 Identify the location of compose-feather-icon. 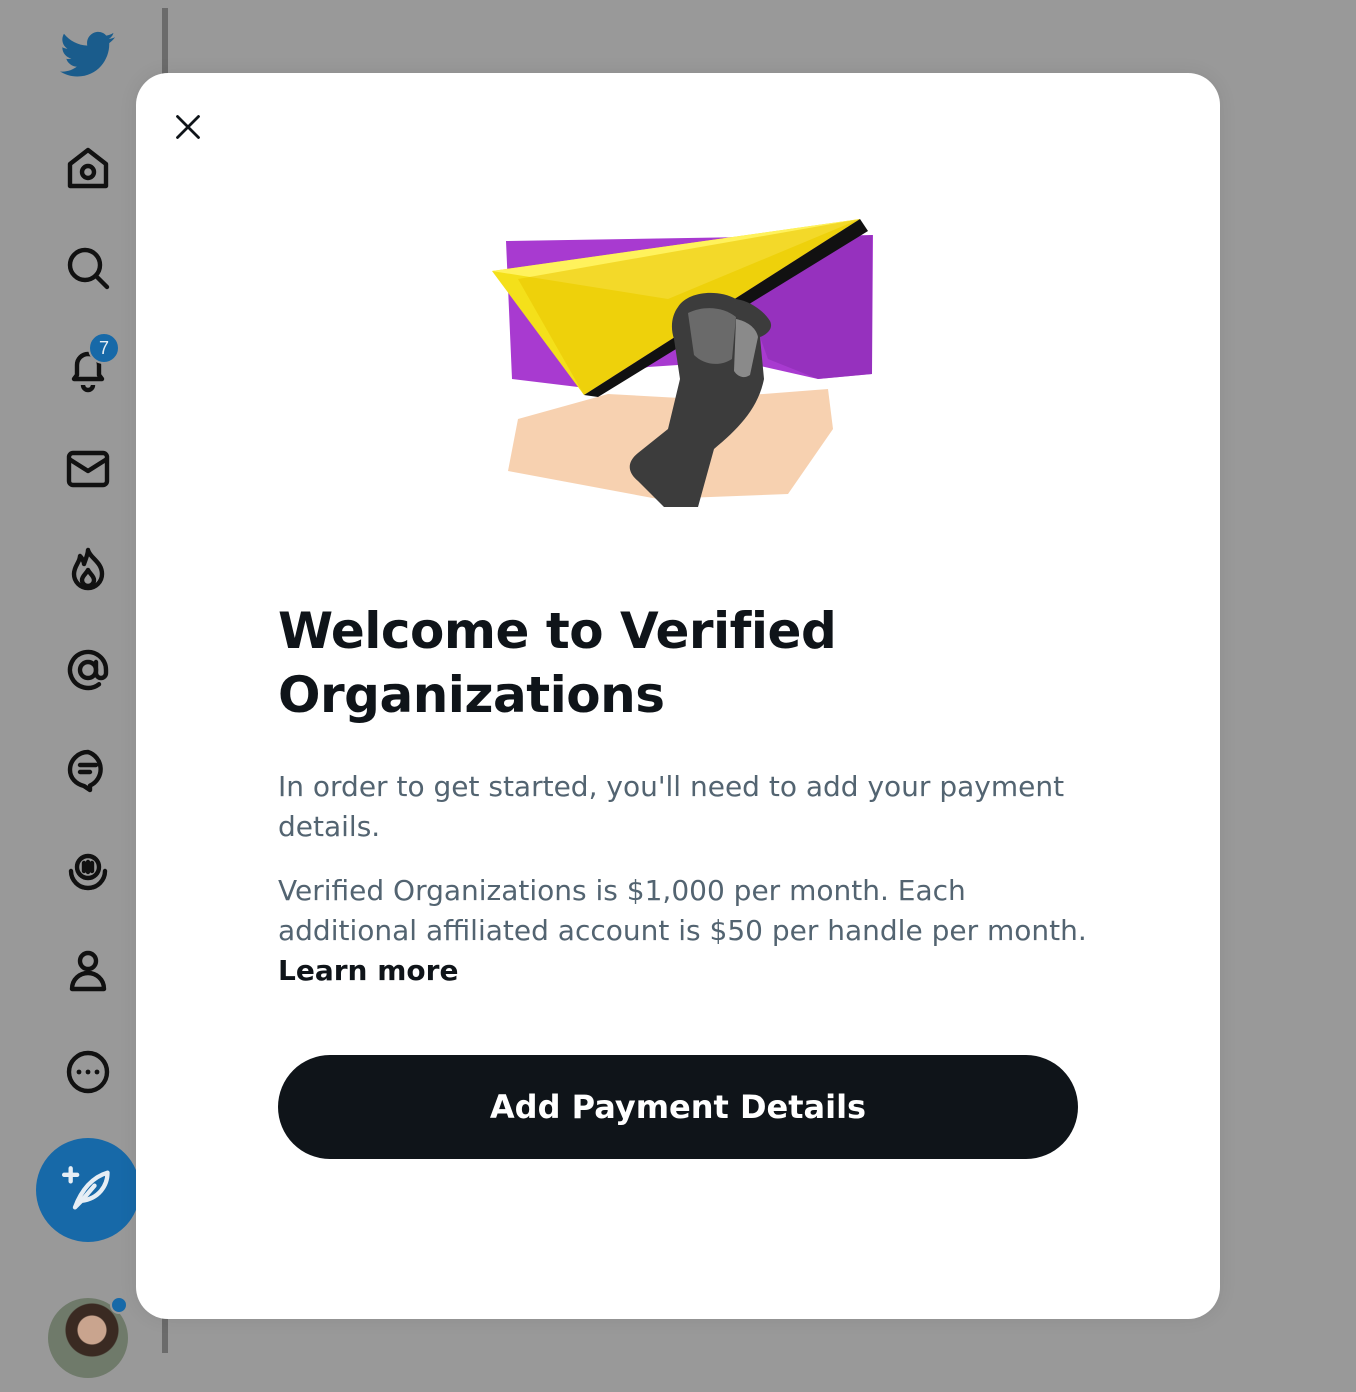
(86, 1188).